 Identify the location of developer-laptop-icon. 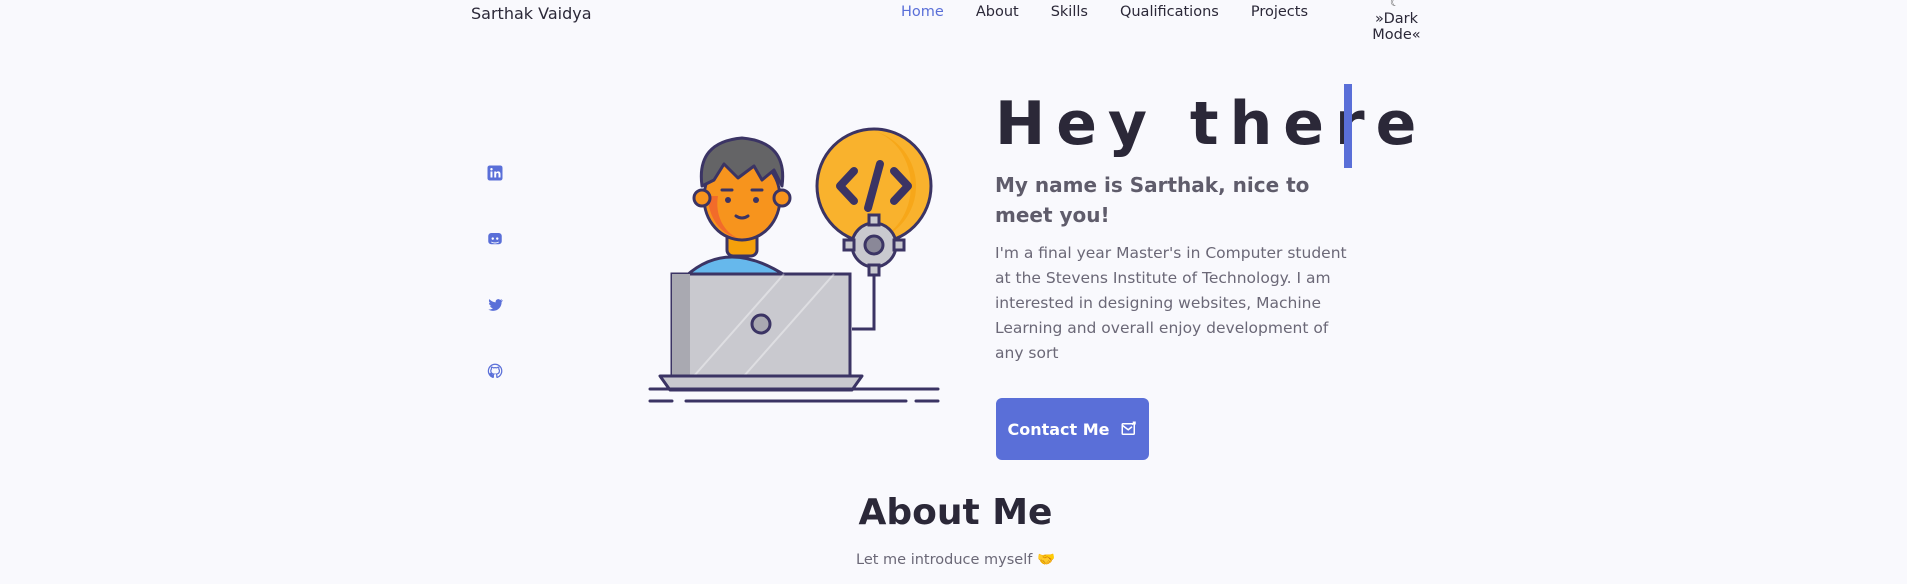
(794, 265).